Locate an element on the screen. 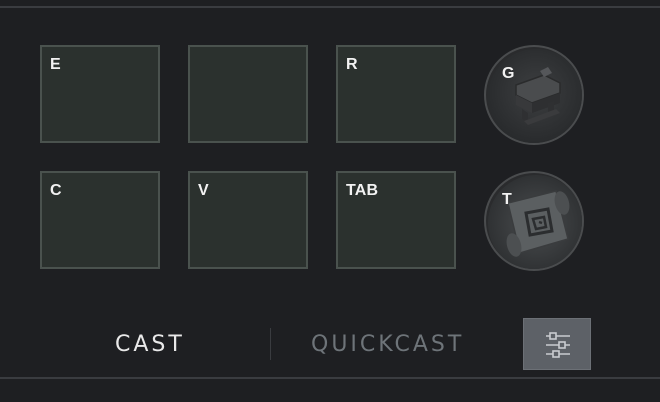  ability-slot-v: V is located at coordinates (248, 220).